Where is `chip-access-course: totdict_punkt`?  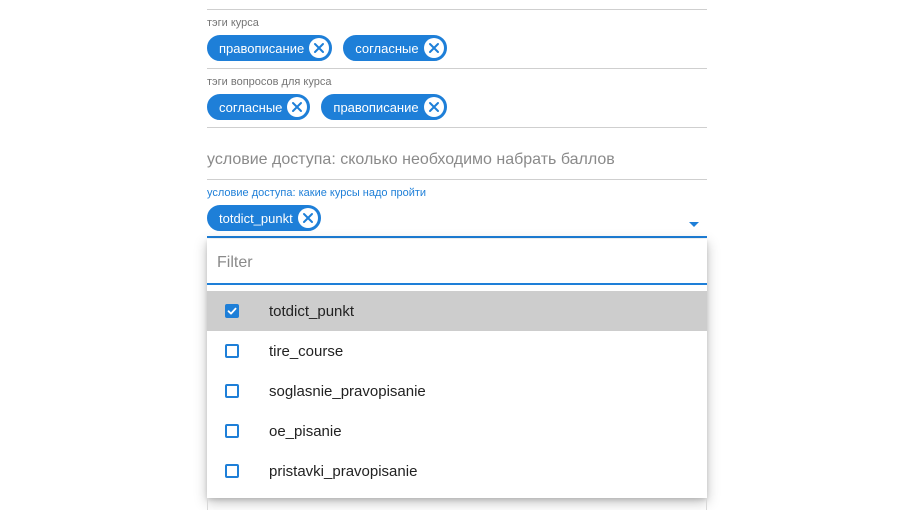
chip-access-course: totdict_punkt is located at coordinates (264, 218).